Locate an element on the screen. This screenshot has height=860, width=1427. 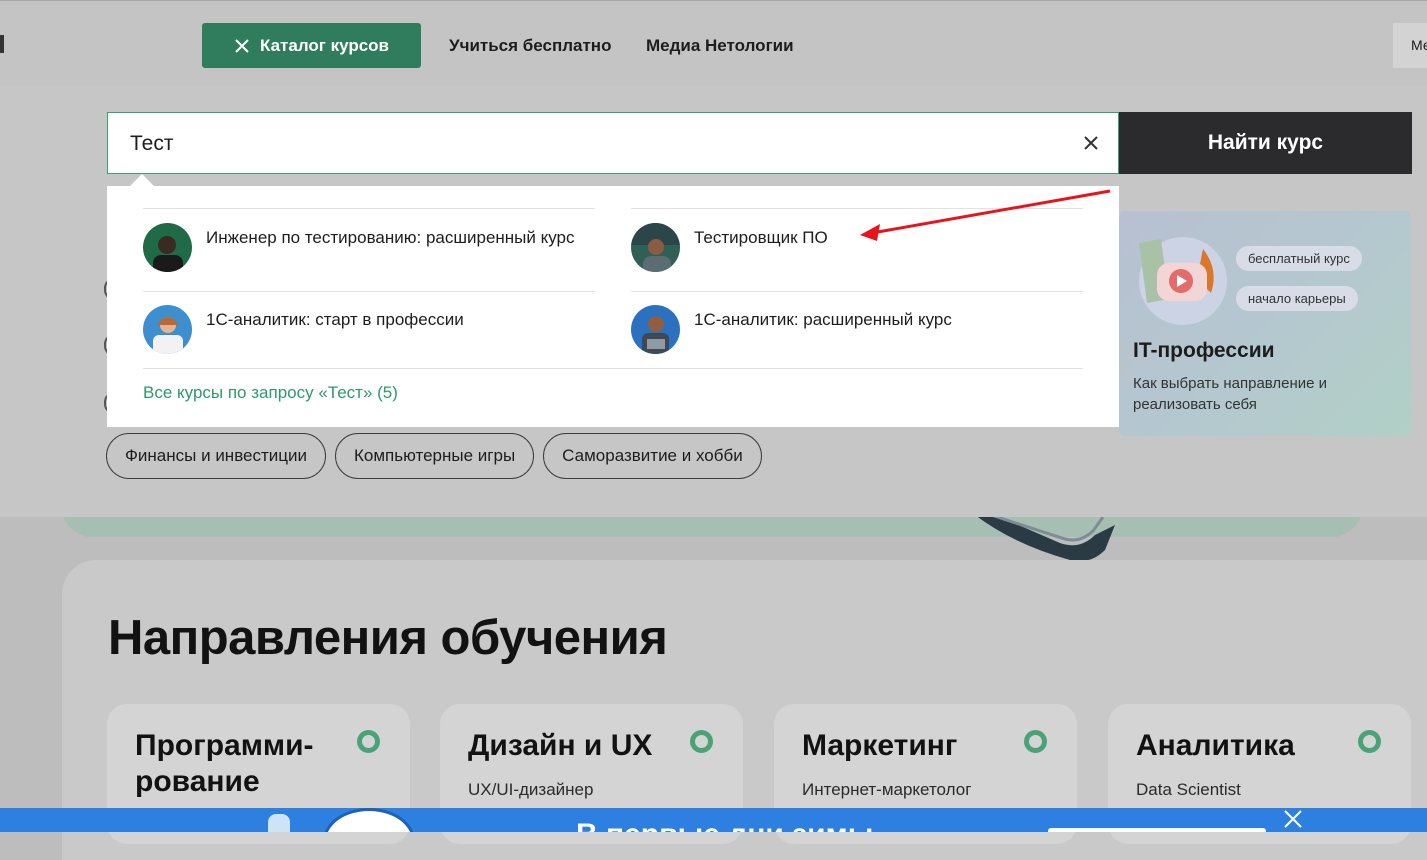
nav-learn-free: Учиться бесплатно is located at coordinates (530, 46).